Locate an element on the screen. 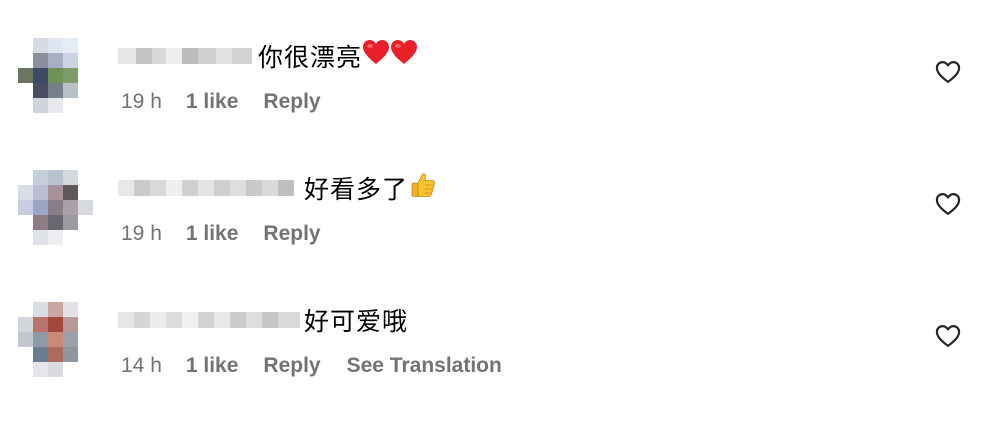 This screenshot has width=986, height=422. comment-text: 好可爱哦 is located at coordinates (356, 320).